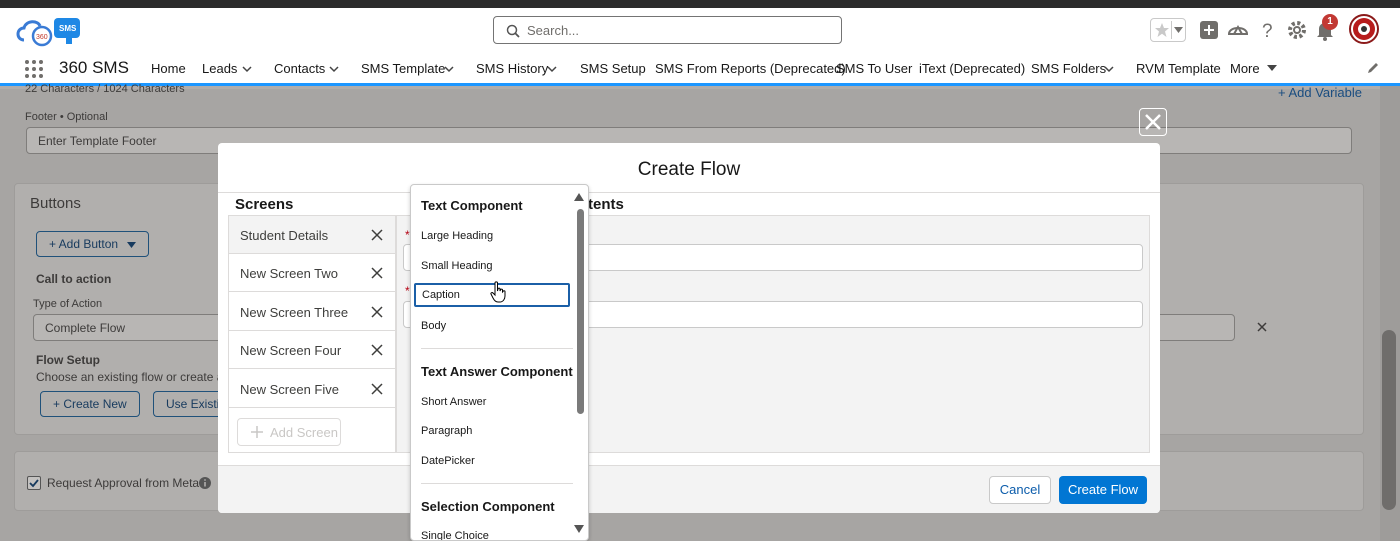 Image resolution: width=1400 pixels, height=541 pixels. What do you see at coordinates (457, 266) in the screenshot?
I see `option-small-heading: Small Heading` at bounding box center [457, 266].